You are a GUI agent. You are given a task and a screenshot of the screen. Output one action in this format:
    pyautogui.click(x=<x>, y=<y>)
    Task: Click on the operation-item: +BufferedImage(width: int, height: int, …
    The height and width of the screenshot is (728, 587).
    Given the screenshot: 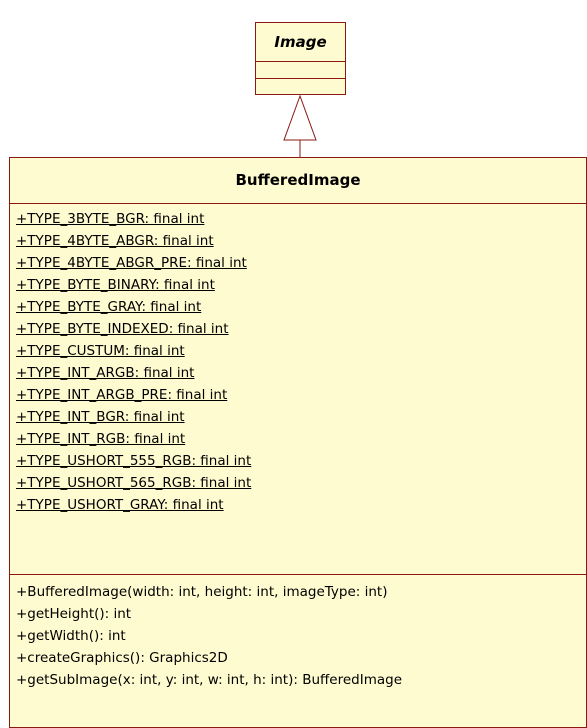 What is the action you would take?
    pyautogui.click(x=202, y=592)
    